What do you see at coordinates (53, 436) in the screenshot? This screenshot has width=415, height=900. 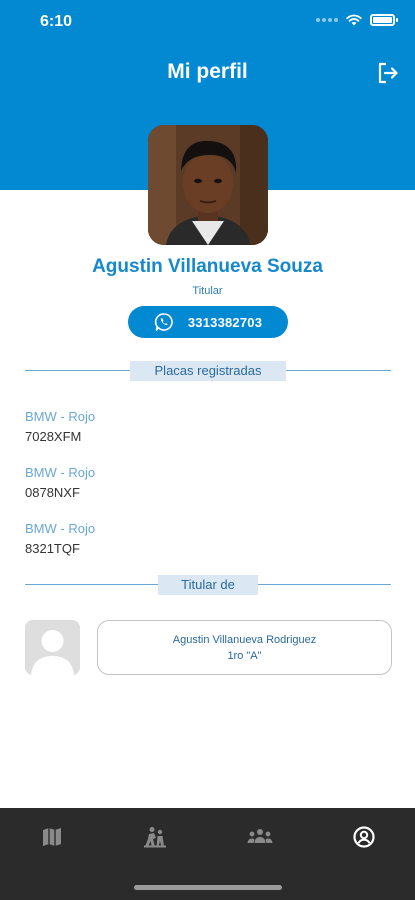 I see `plate-number: 7028XFM` at bounding box center [53, 436].